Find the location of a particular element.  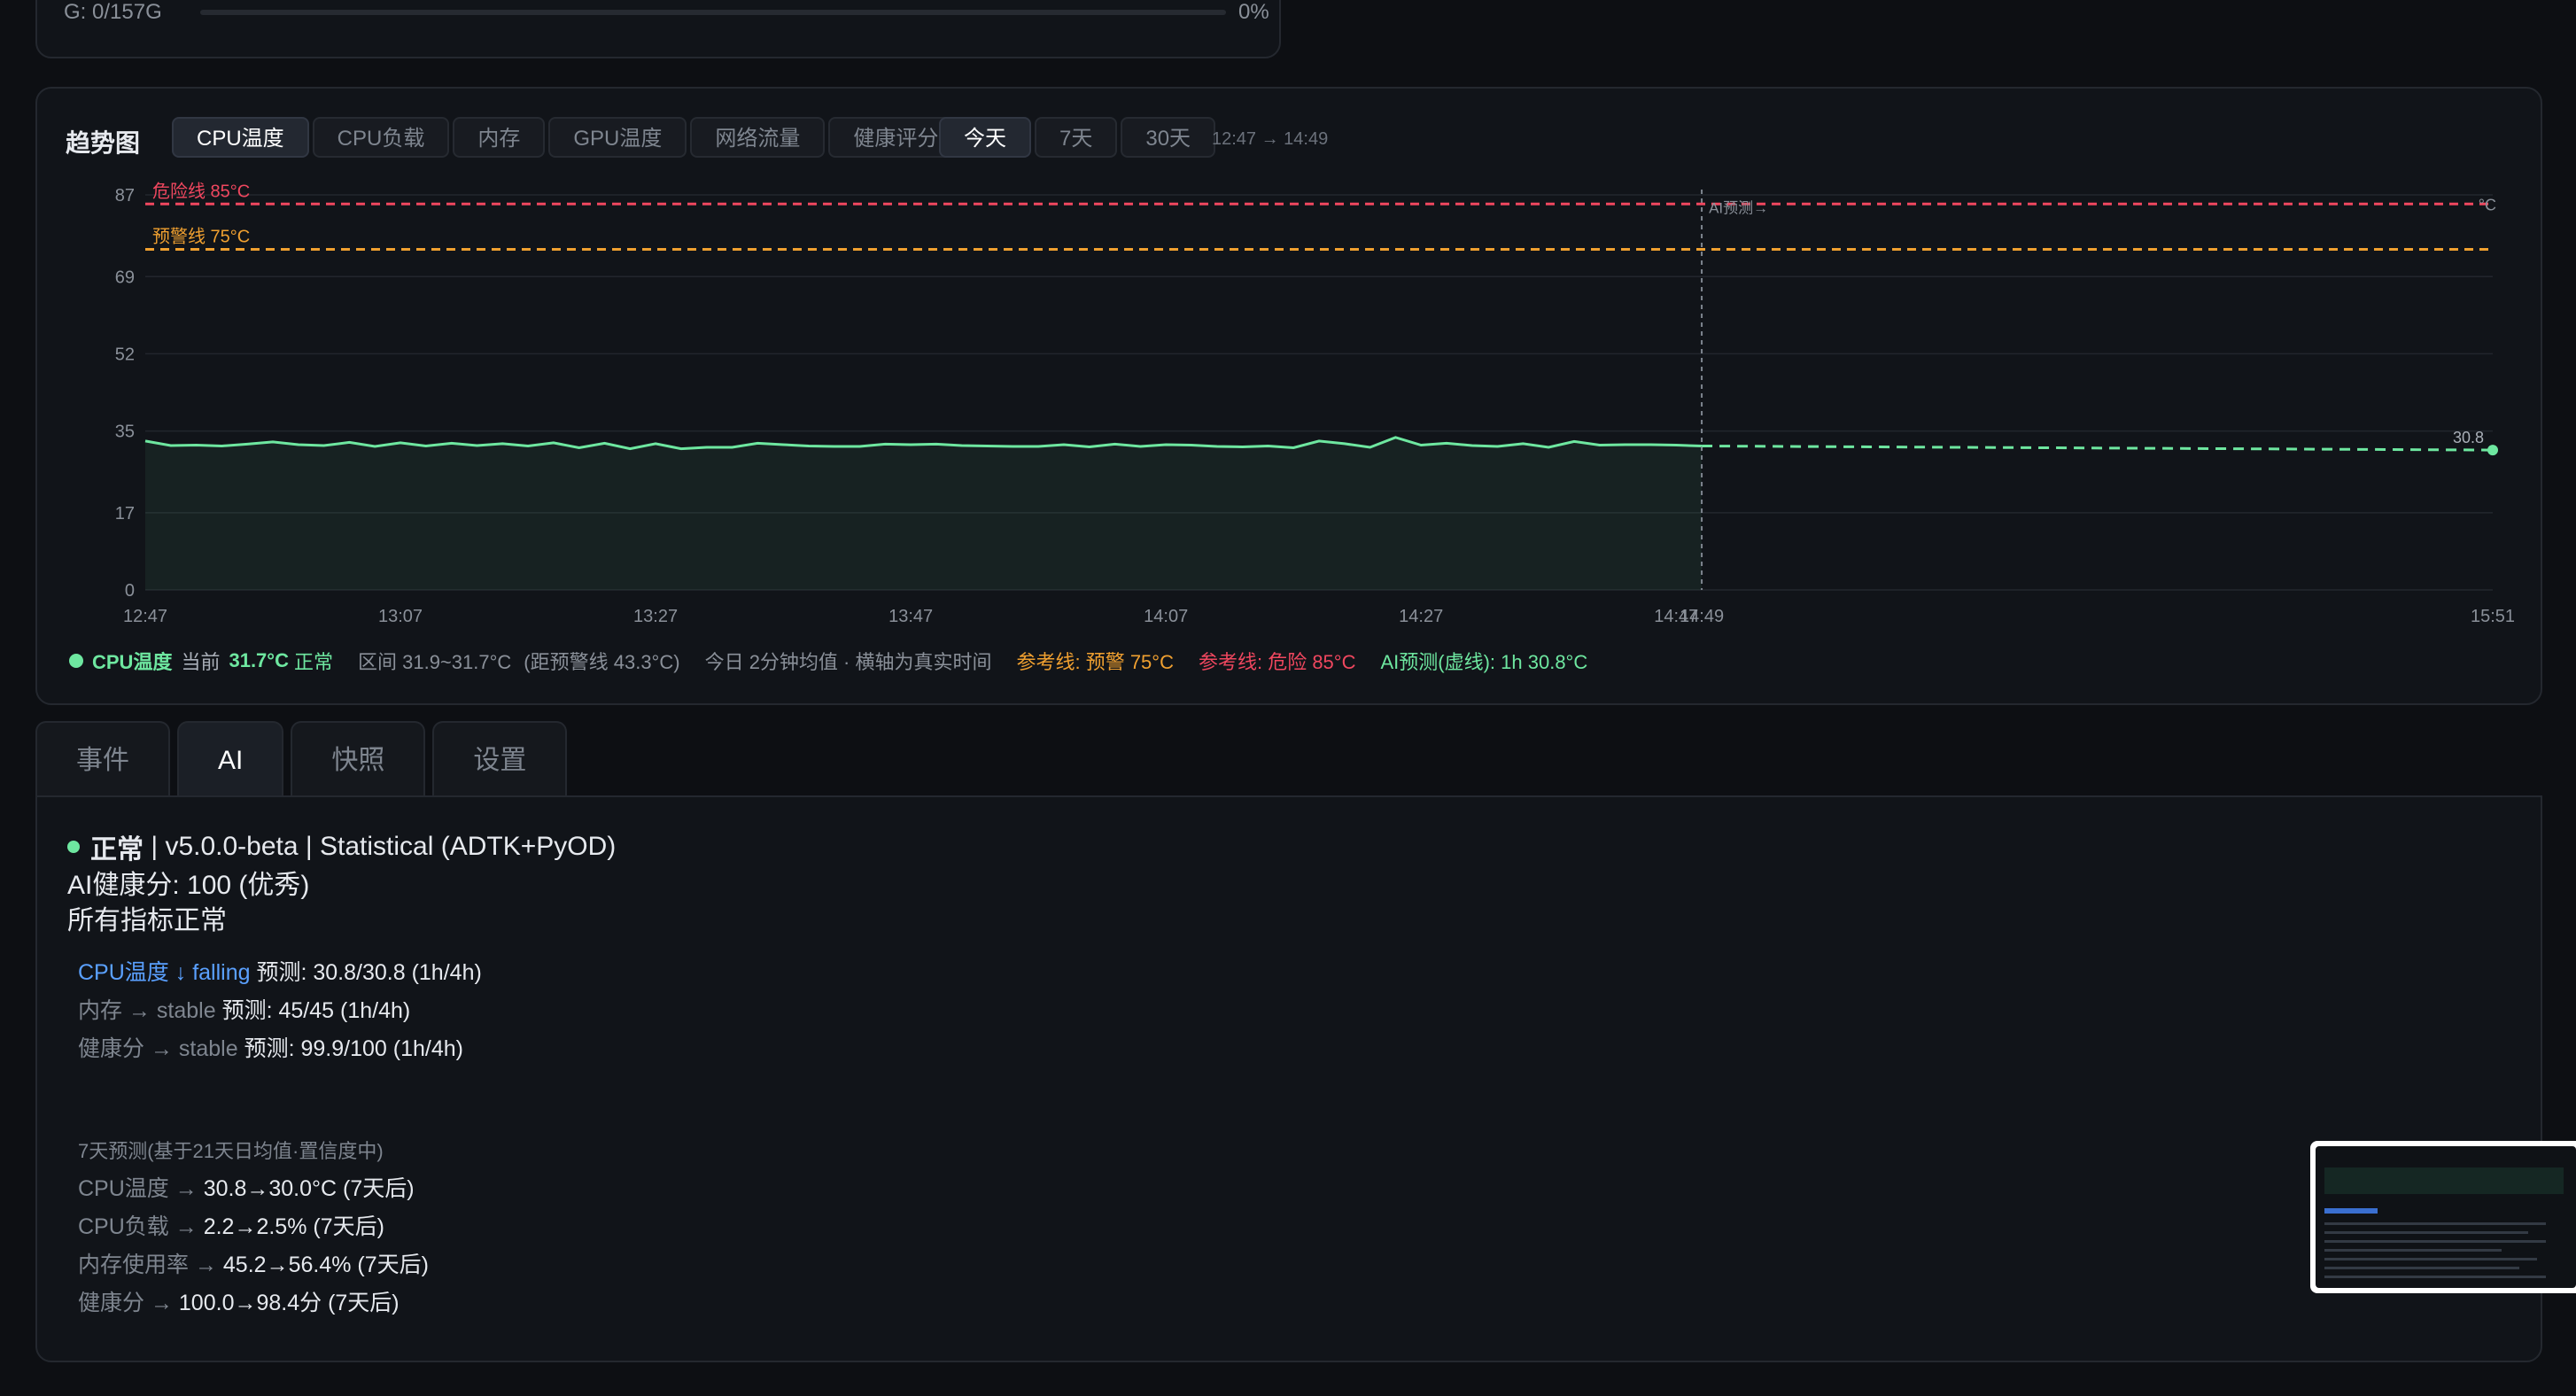

forecast-annotation: AI预测→ is located at coordinates (1738, 208).